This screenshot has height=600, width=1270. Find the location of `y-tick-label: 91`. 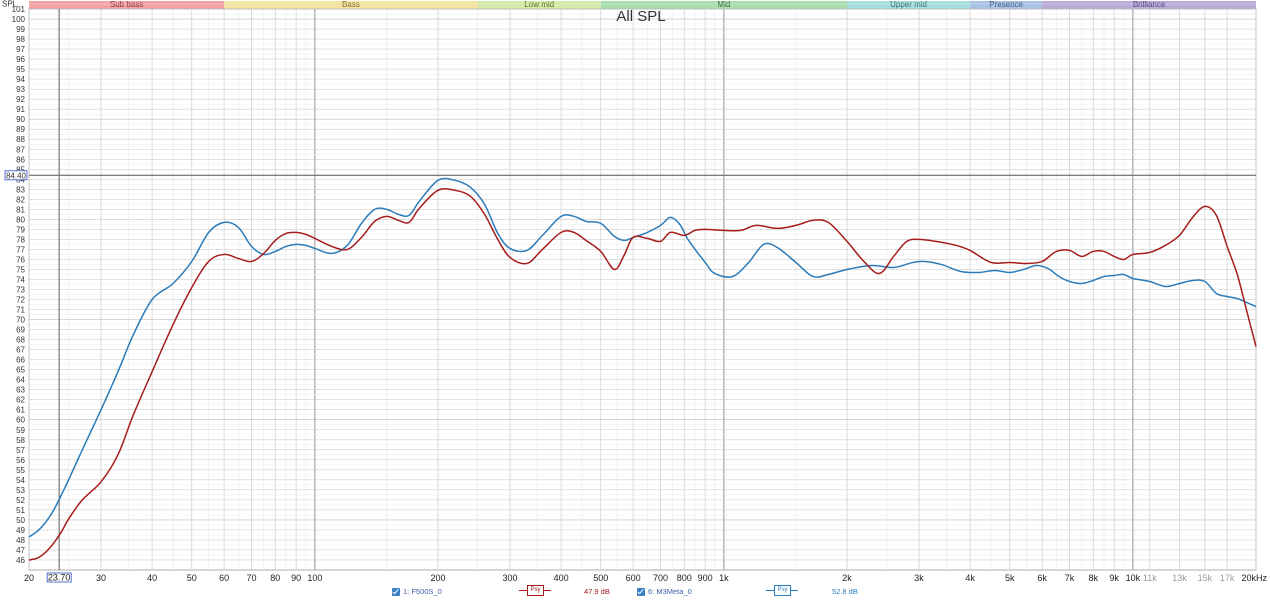

y-tick-label: 91 is located at coordinates (20, 109).